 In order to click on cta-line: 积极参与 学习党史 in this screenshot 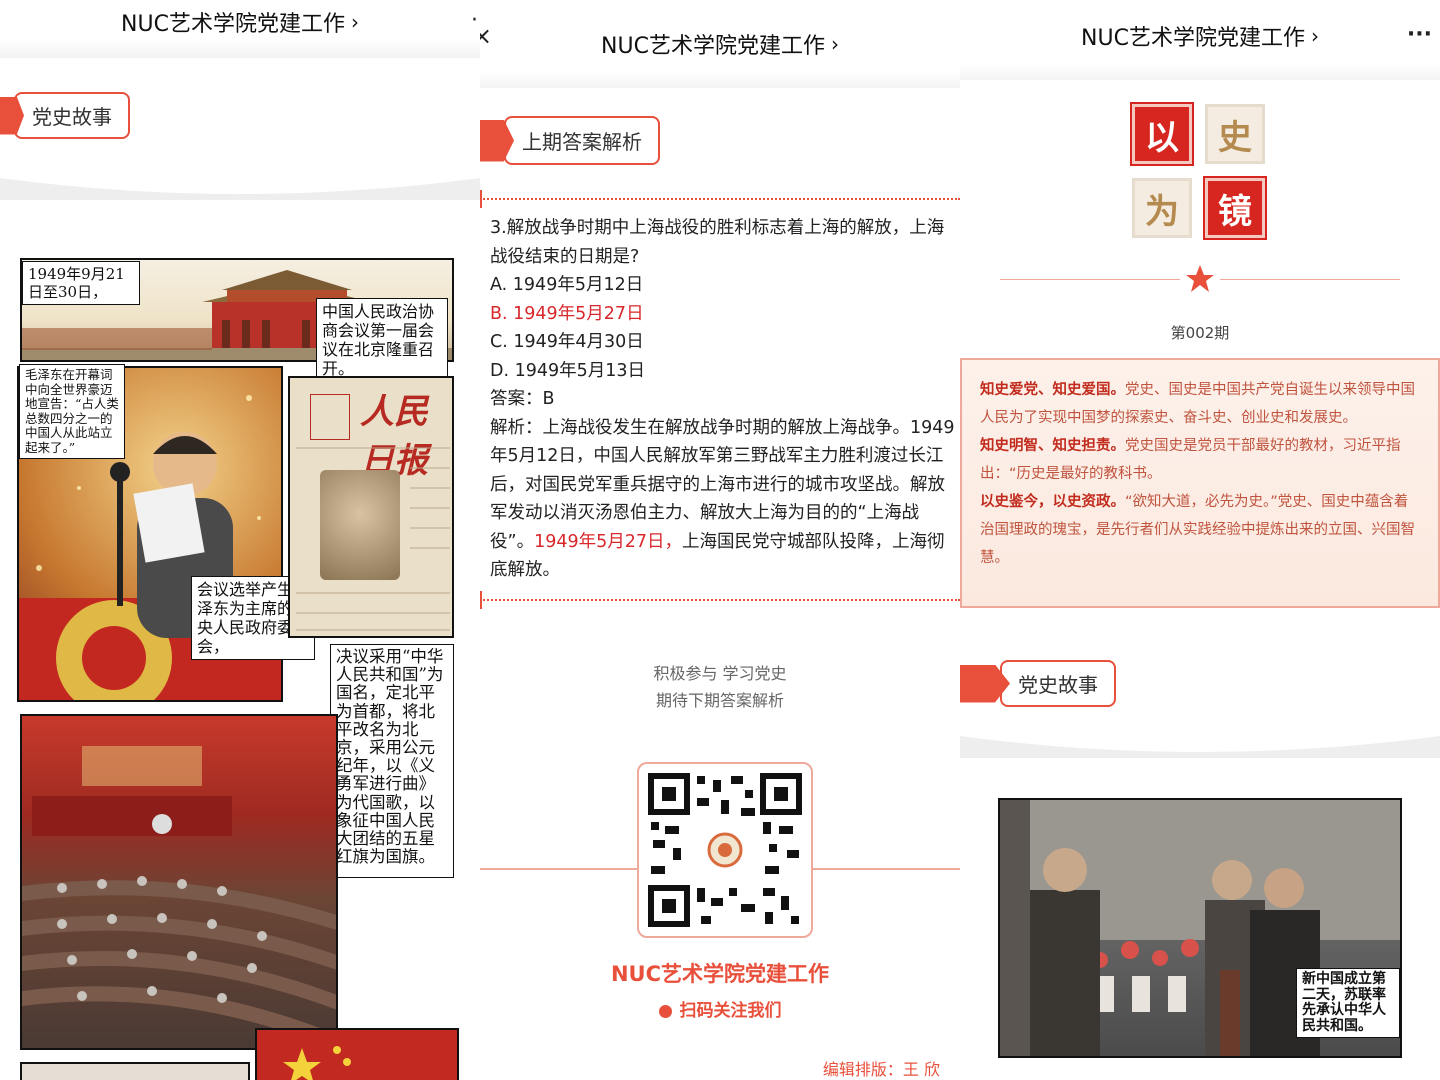, I will do `click(720, 673)`.